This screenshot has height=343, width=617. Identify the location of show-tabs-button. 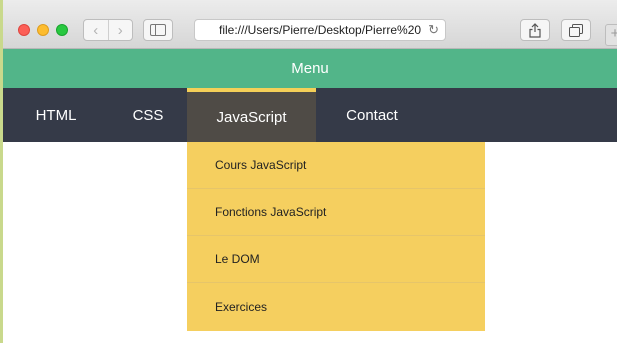
(576, 30).